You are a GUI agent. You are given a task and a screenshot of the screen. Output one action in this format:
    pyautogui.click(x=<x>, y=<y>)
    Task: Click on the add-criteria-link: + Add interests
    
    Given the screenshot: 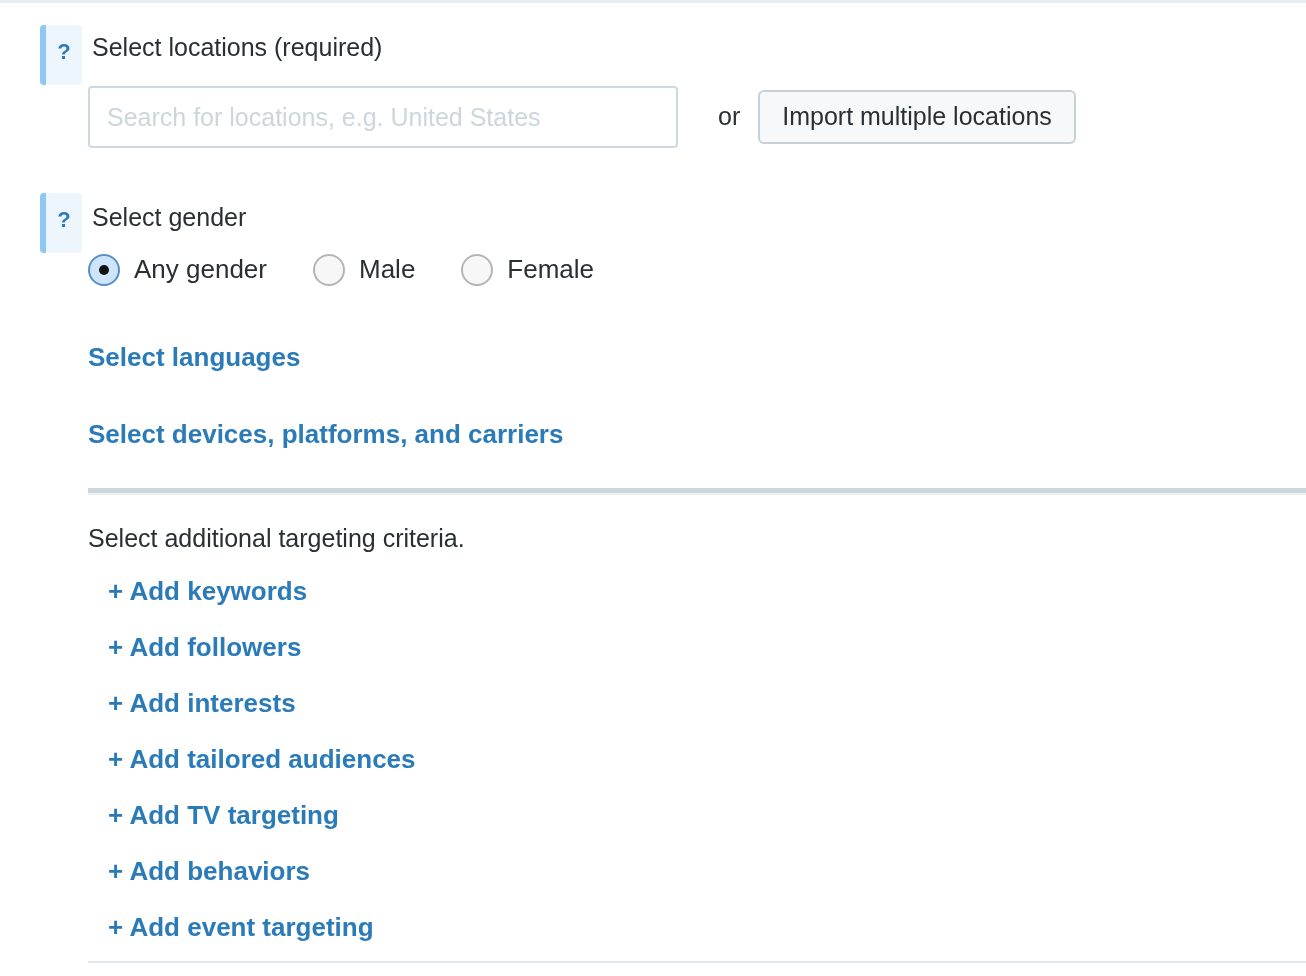 What is the action you would take?
    pyautogui.click(x=202, y=703)
    